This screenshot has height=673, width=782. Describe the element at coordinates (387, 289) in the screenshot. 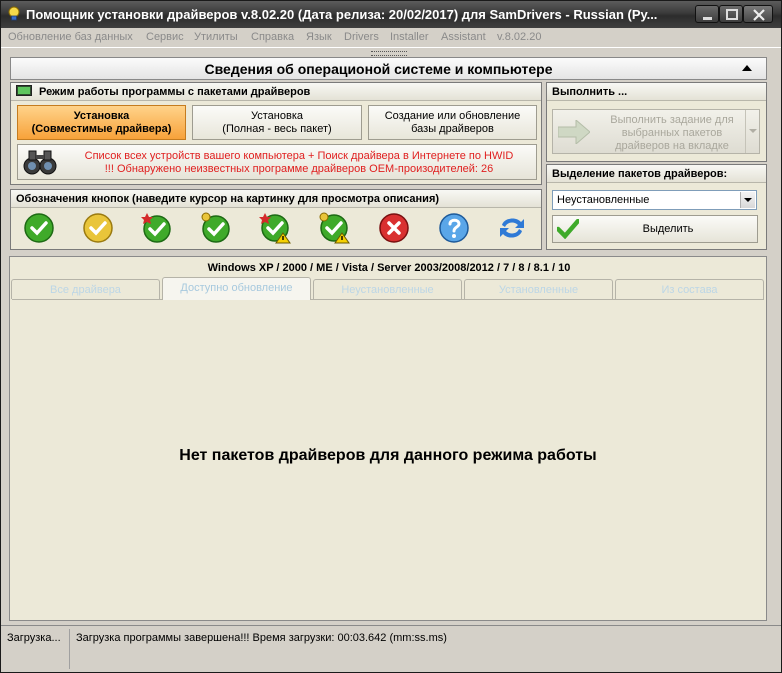

I see `tab-not-installed: Неустановленные` at that location.